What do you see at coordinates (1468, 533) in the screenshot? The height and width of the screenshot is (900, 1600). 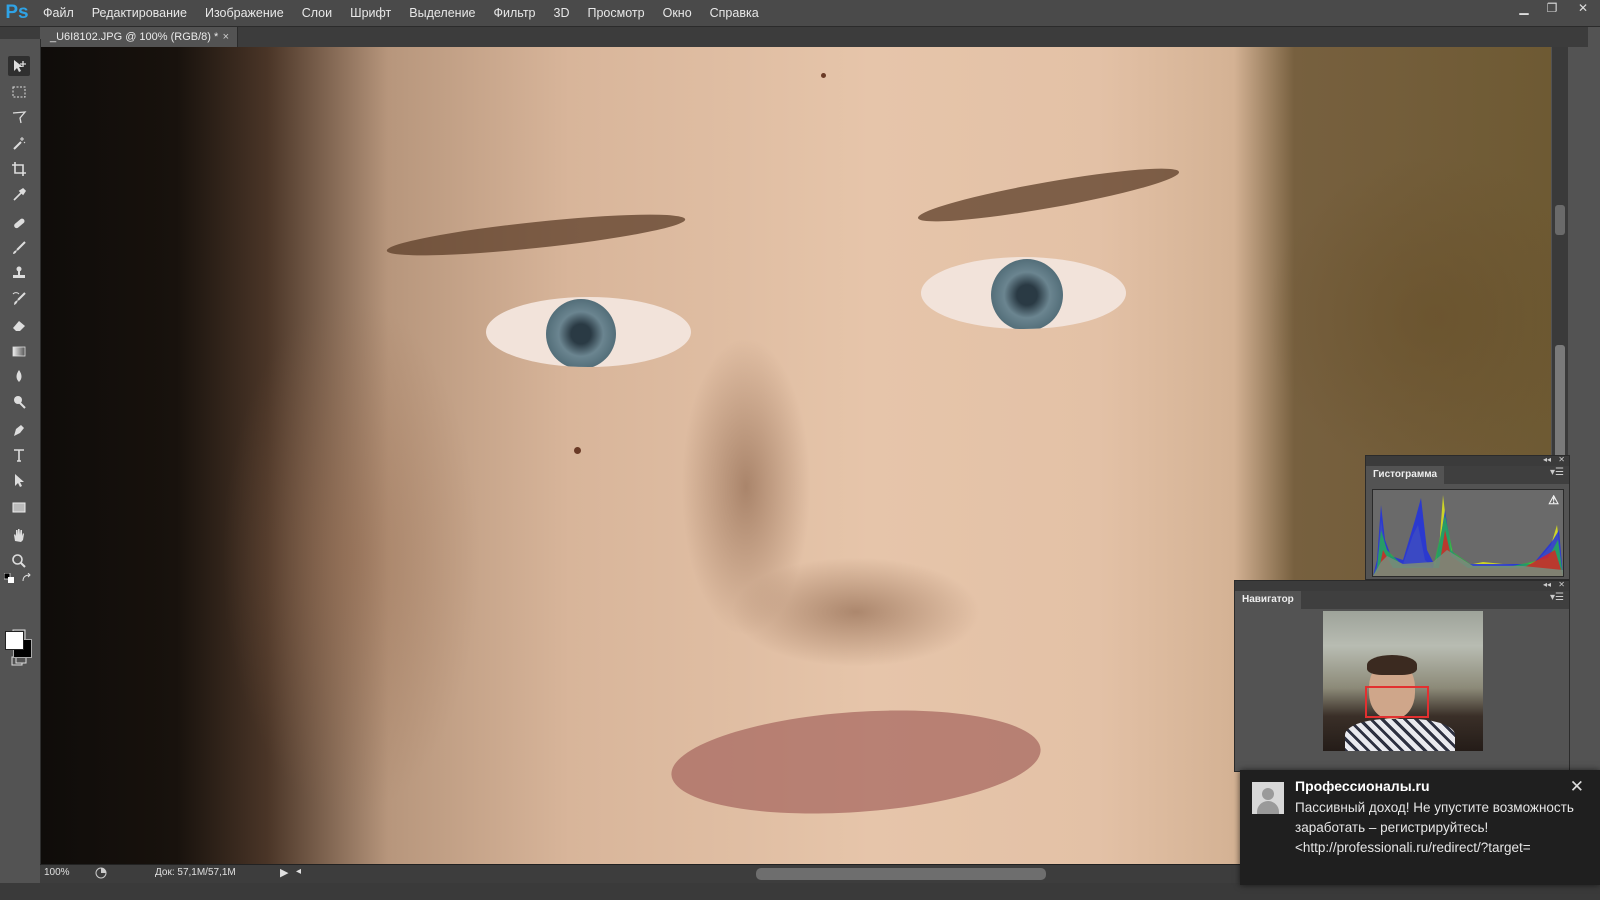 I see `histogram-graph: ⚠` at bounding box center [1468, 533].